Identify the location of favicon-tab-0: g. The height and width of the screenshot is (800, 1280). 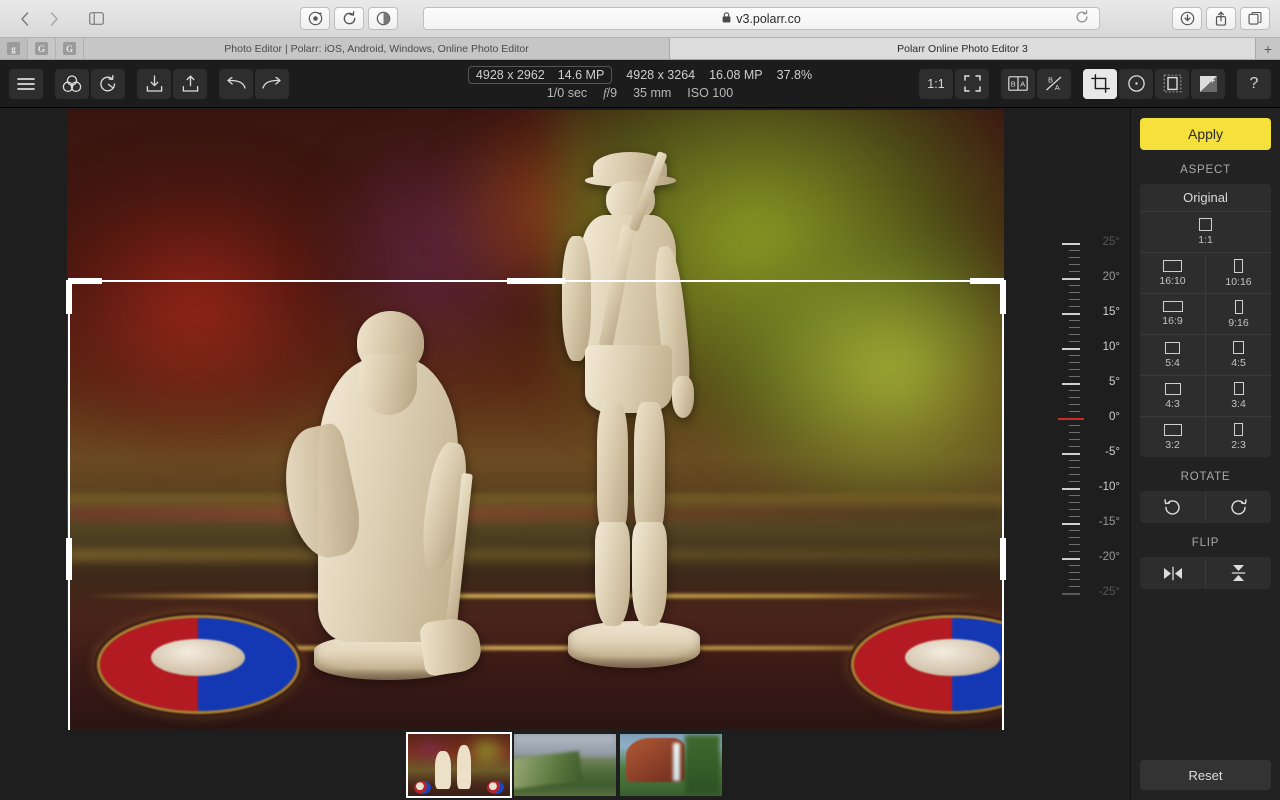
(14, 48).